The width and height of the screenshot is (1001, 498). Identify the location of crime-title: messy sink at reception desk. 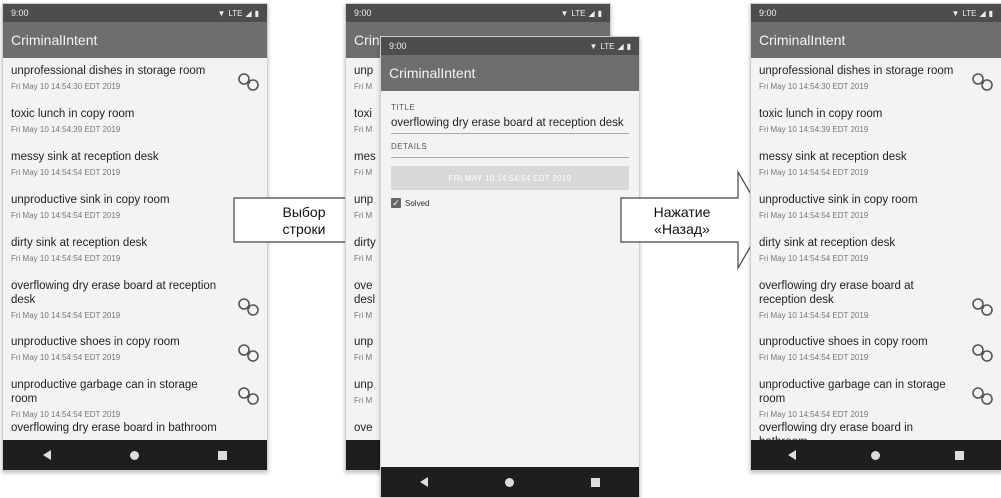
(85, 157).